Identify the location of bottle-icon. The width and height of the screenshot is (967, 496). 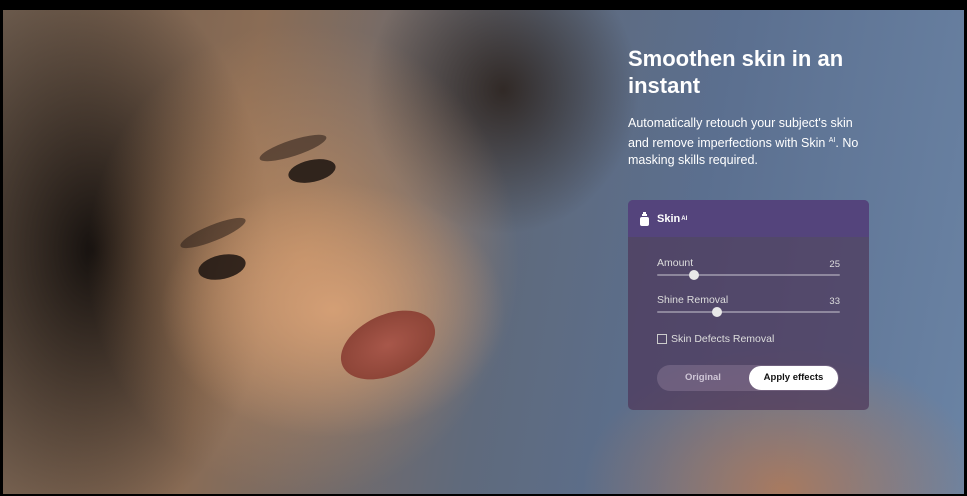
(644, 218).